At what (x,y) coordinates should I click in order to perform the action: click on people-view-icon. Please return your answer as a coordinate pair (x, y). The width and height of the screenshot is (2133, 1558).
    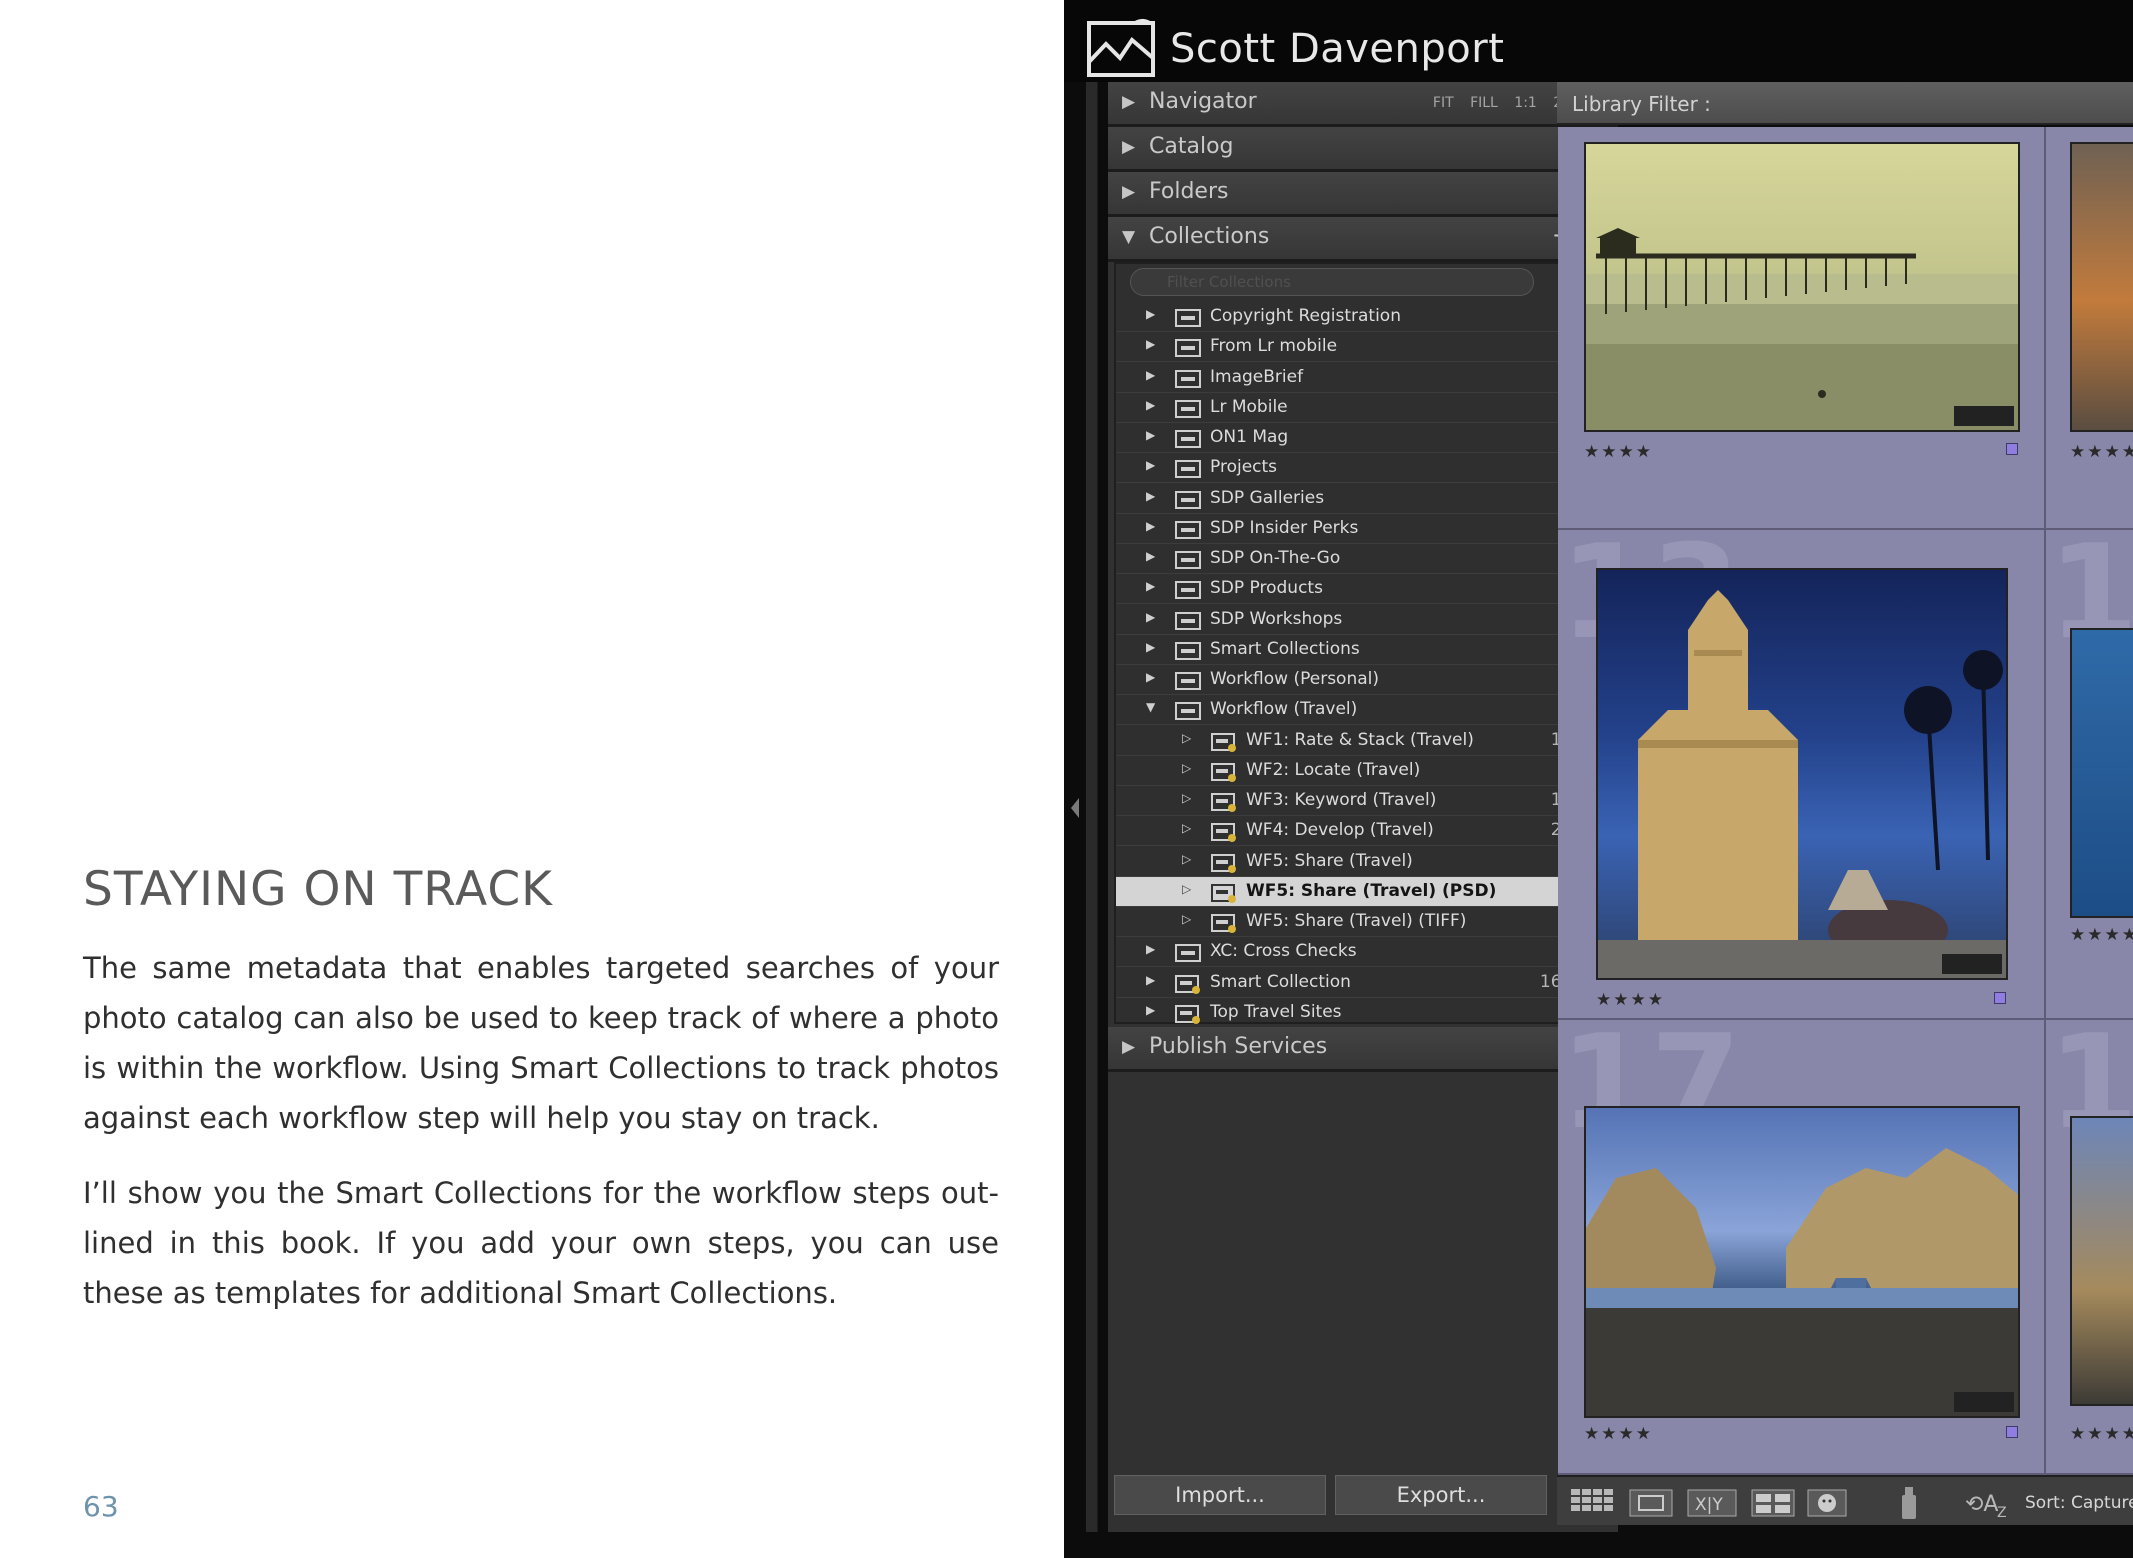
    Looking at the image, I should click on (1827, 1503).